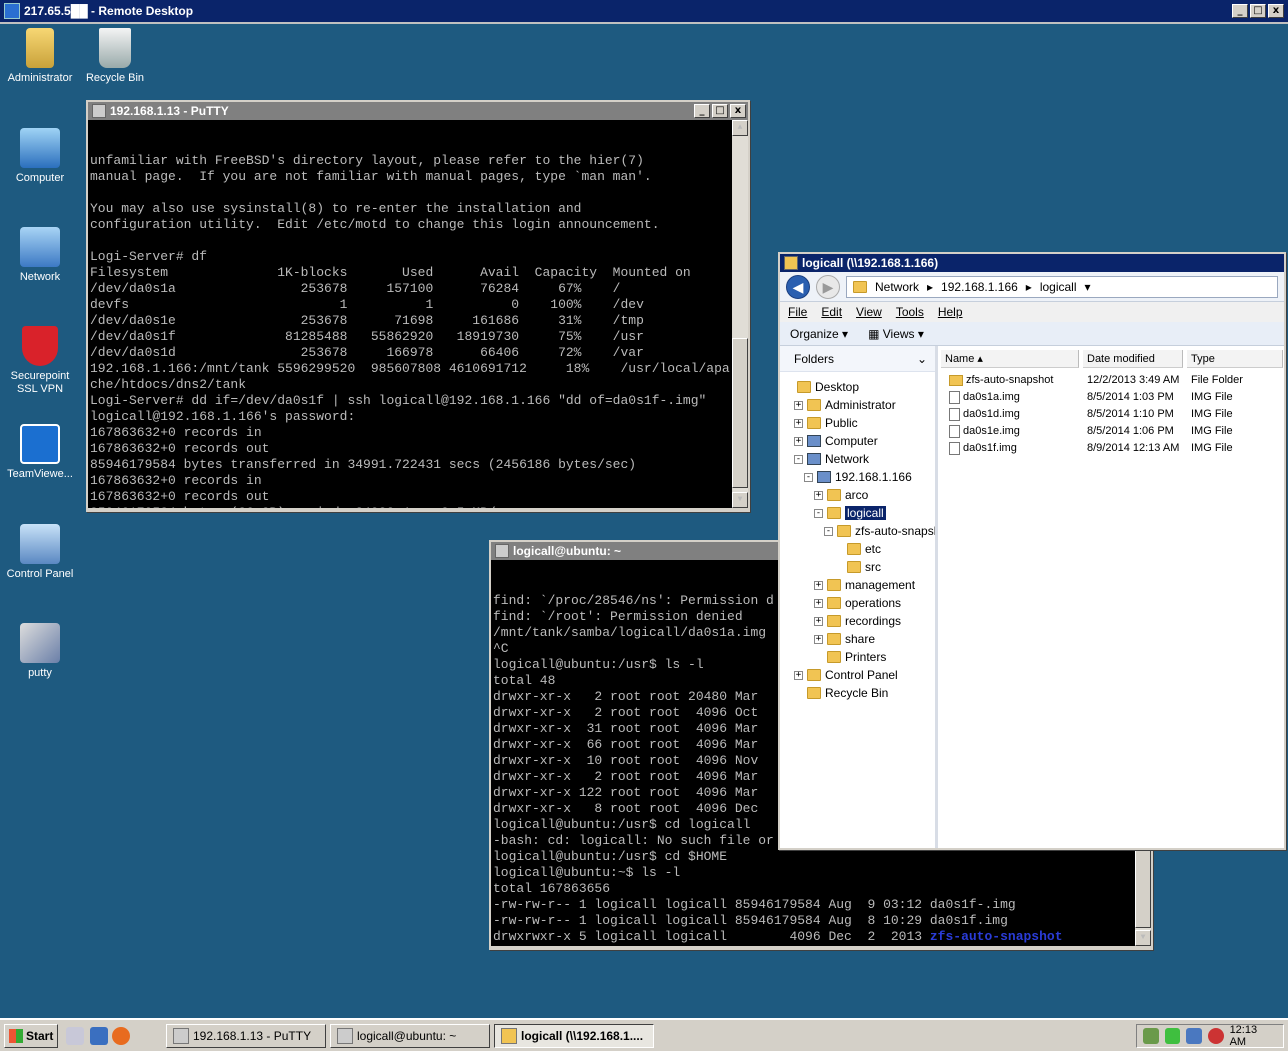 This screenshot has width=1288, height=1051. Describe the element at coordinates (1017, 431) in the screenshot. I see `file-name: da0s1e.img` at that location.